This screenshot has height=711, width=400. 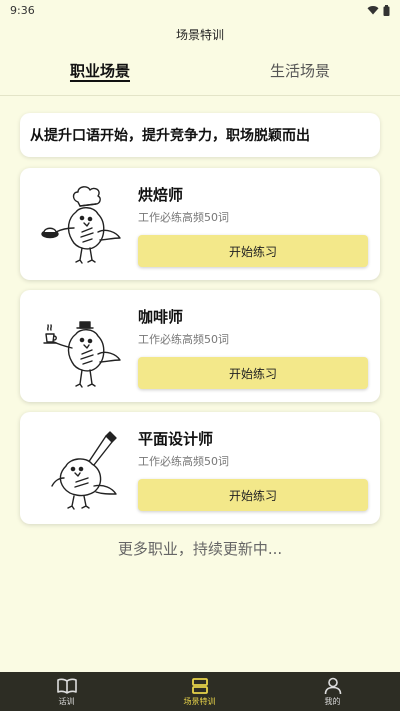 What do you see at coordinates (199, 35) in the screenshot?
I see `page-title: 场景特训` at bounding box center [199, 35].